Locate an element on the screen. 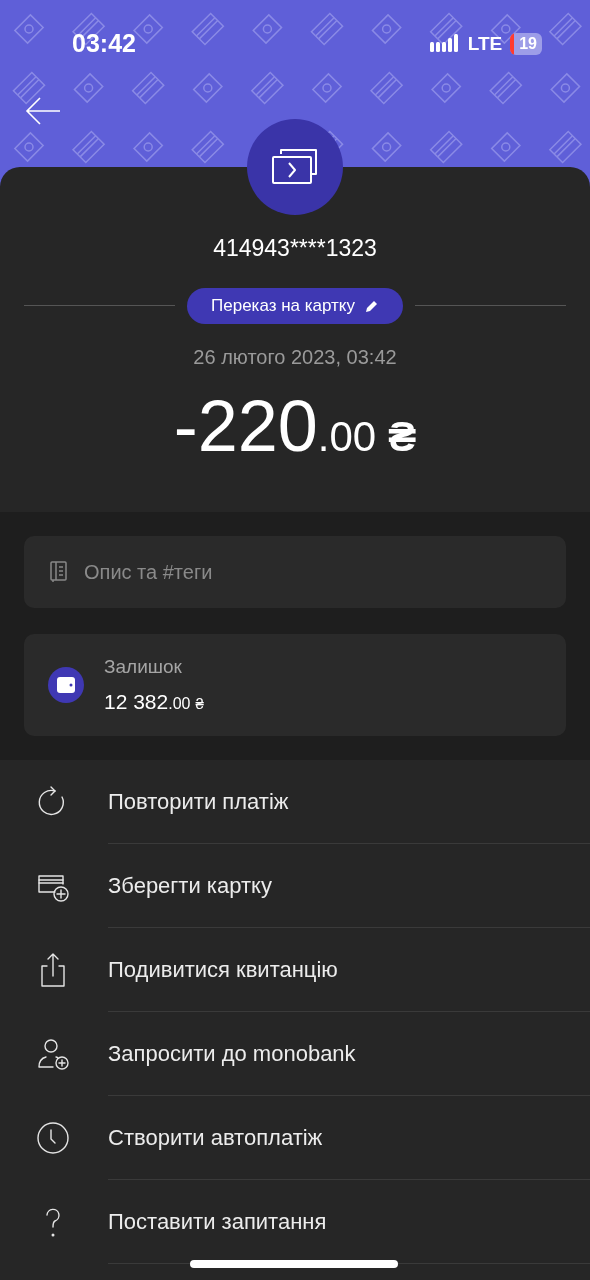 The height and width of the screenshot is (1280, 590). notebook-icon is located at coordinates (59, 572).